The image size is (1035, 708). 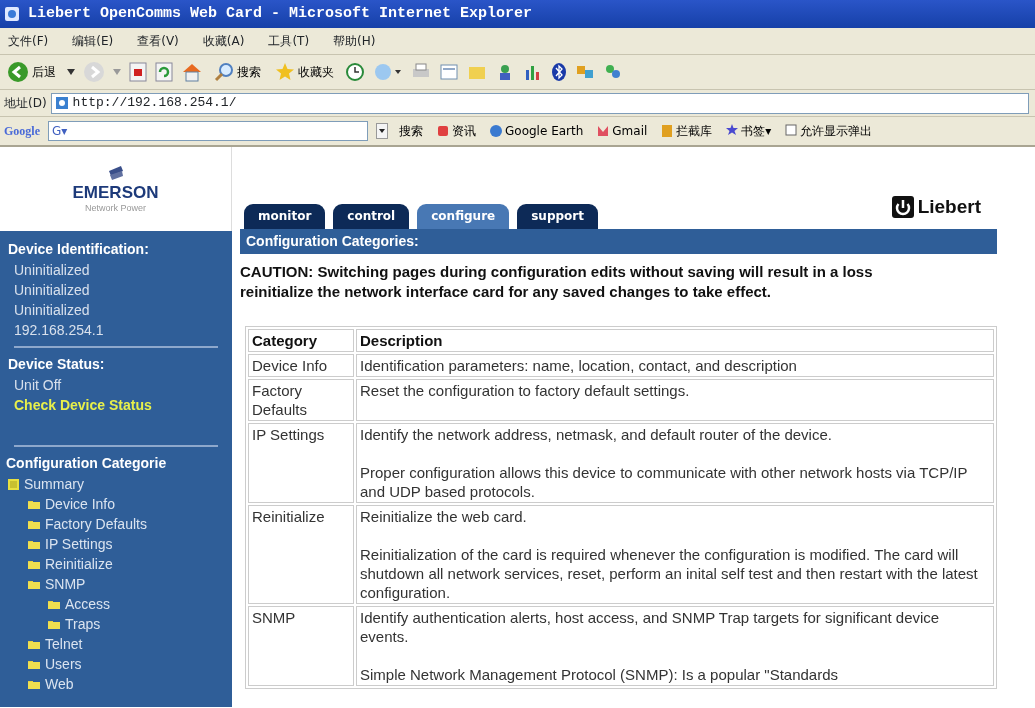 I want to click on bluetooth-icon, so click(x=559, y=72).